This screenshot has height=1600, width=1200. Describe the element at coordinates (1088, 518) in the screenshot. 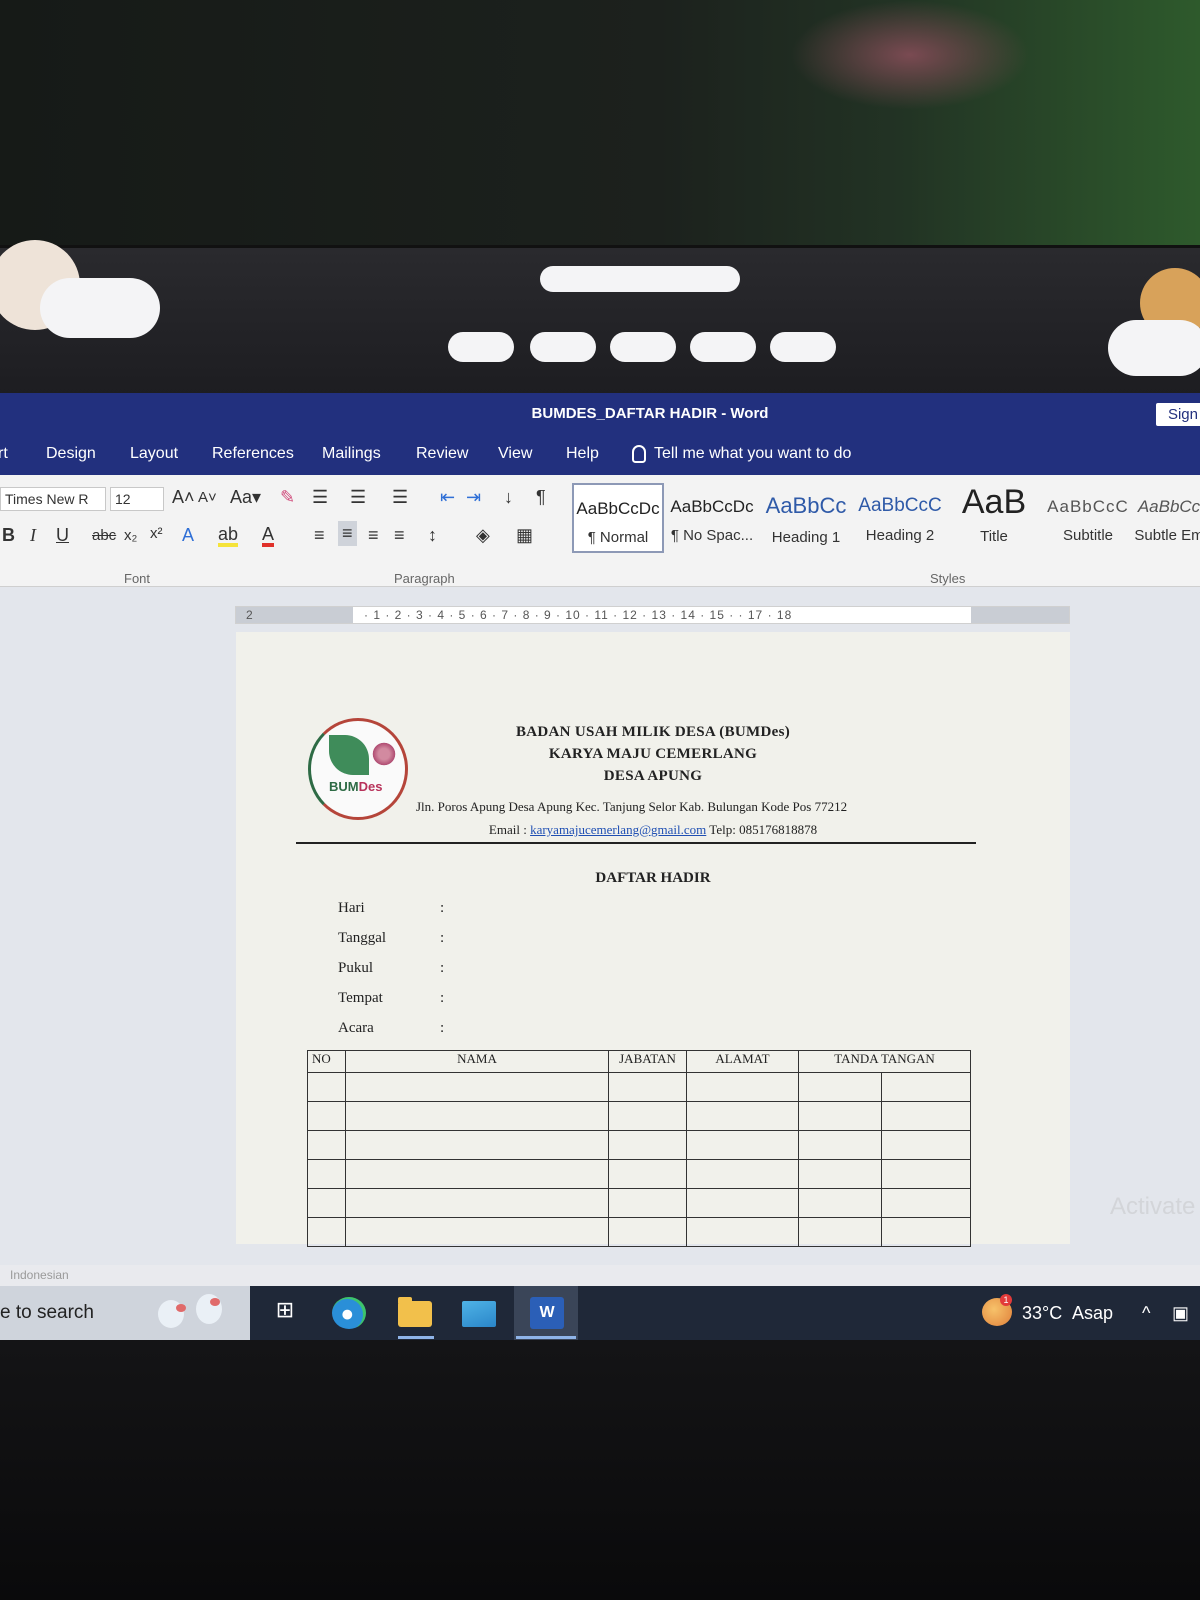

I see `style-subtitle: AaBbCcC Subtitle` at that location.